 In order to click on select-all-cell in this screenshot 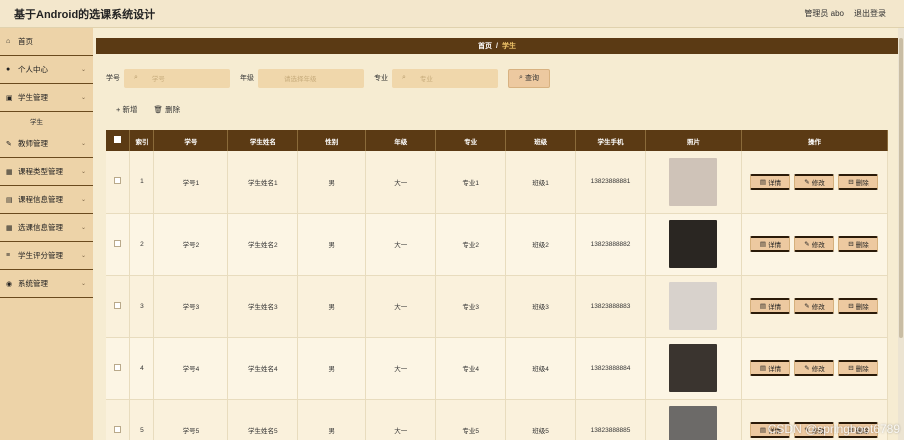, I will do `click(118, 140)`.